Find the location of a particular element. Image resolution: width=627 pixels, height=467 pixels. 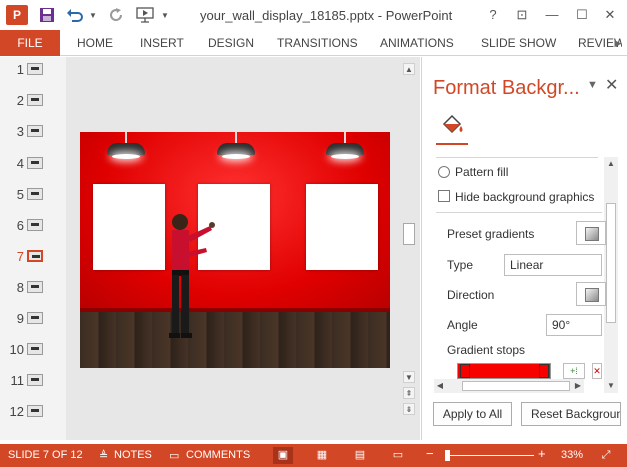

thumbnail-item: 11 is located at coordinates (33, 383).